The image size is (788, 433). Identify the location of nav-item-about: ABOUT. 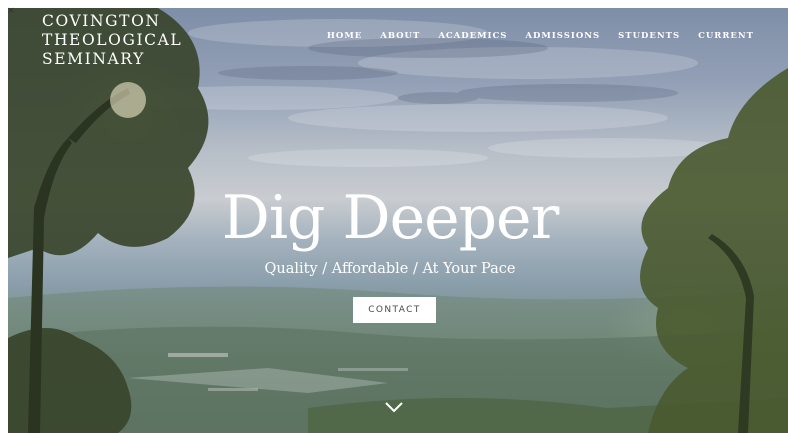
(400, 36).